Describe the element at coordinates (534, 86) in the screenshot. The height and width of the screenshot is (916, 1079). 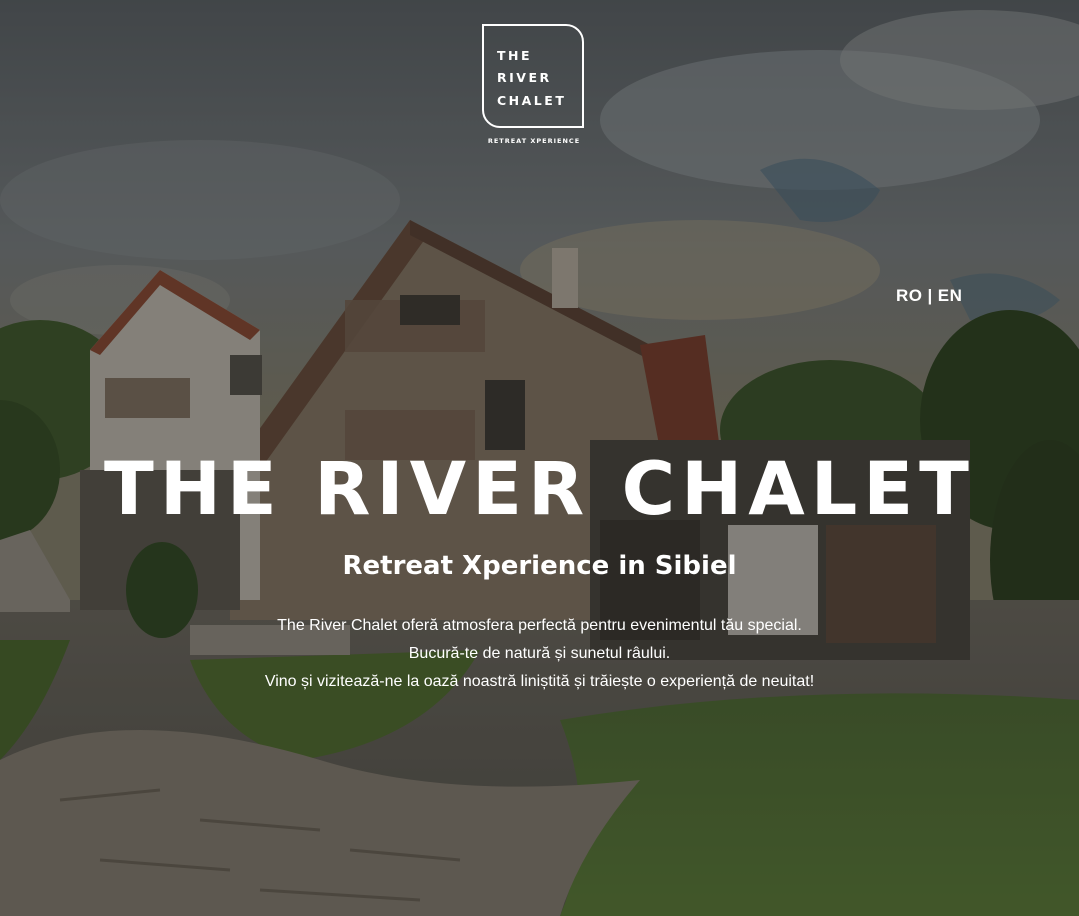
I see `site-logo: THE RIVER CHALET RETREAT XPERIENCE` at that location.